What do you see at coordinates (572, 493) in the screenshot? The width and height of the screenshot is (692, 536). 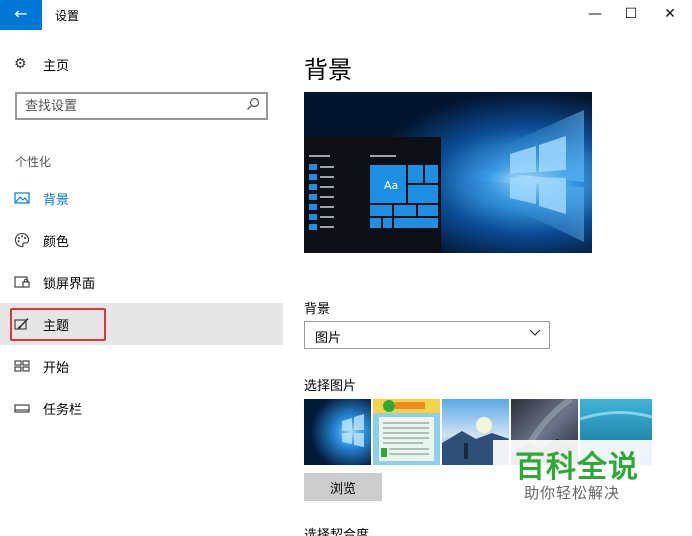 I see `watermark-sub-text: 助你轻松解决` at bounding box center [572, 493].